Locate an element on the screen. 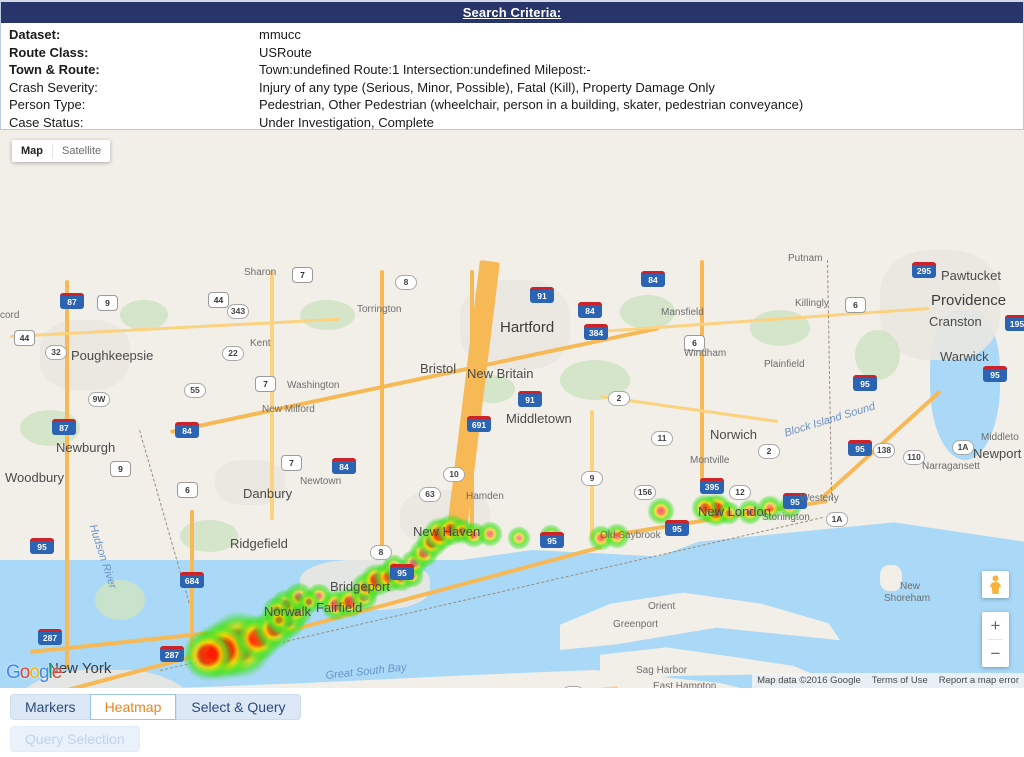  search-criteria-title: Search Criteria: is located at coordinates (512, 12).